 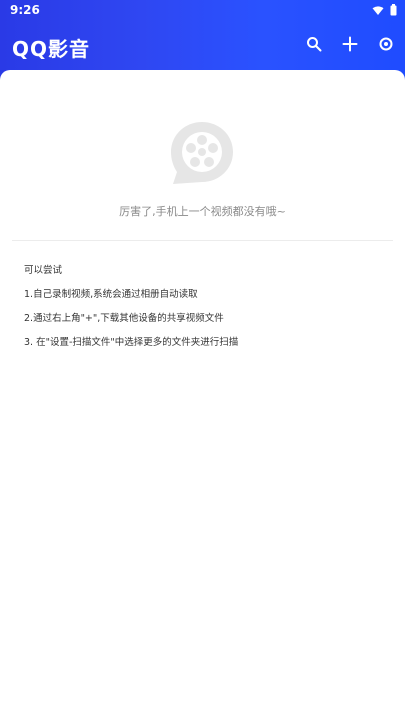 What do you see at coordinates (202, 211) in the screenshot?
I see `empty-state-message: 厉害了,手机上一个视频都没有哦~` at bounding box center [202, 211].